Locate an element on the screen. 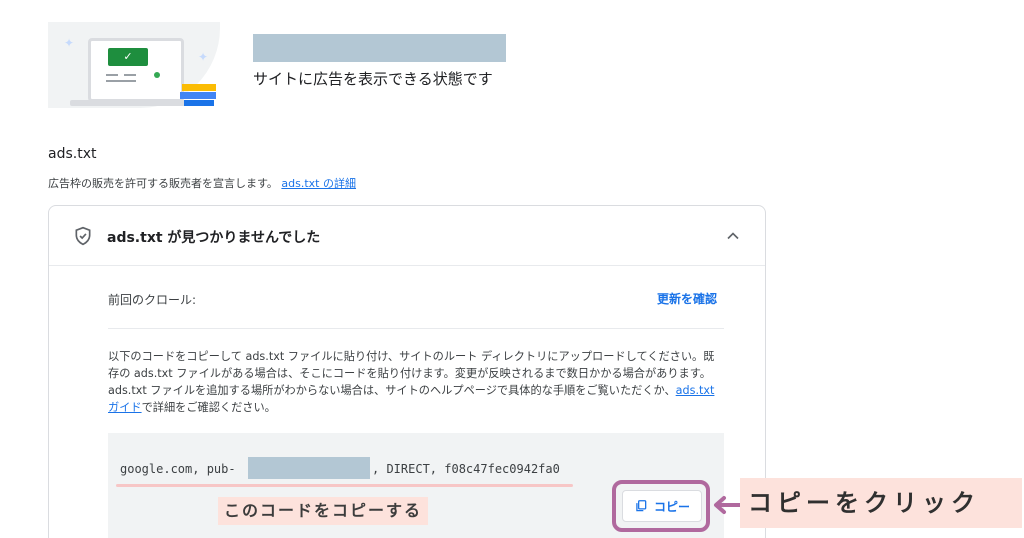  copy-button: コピー is located at coordinates (662, 506).